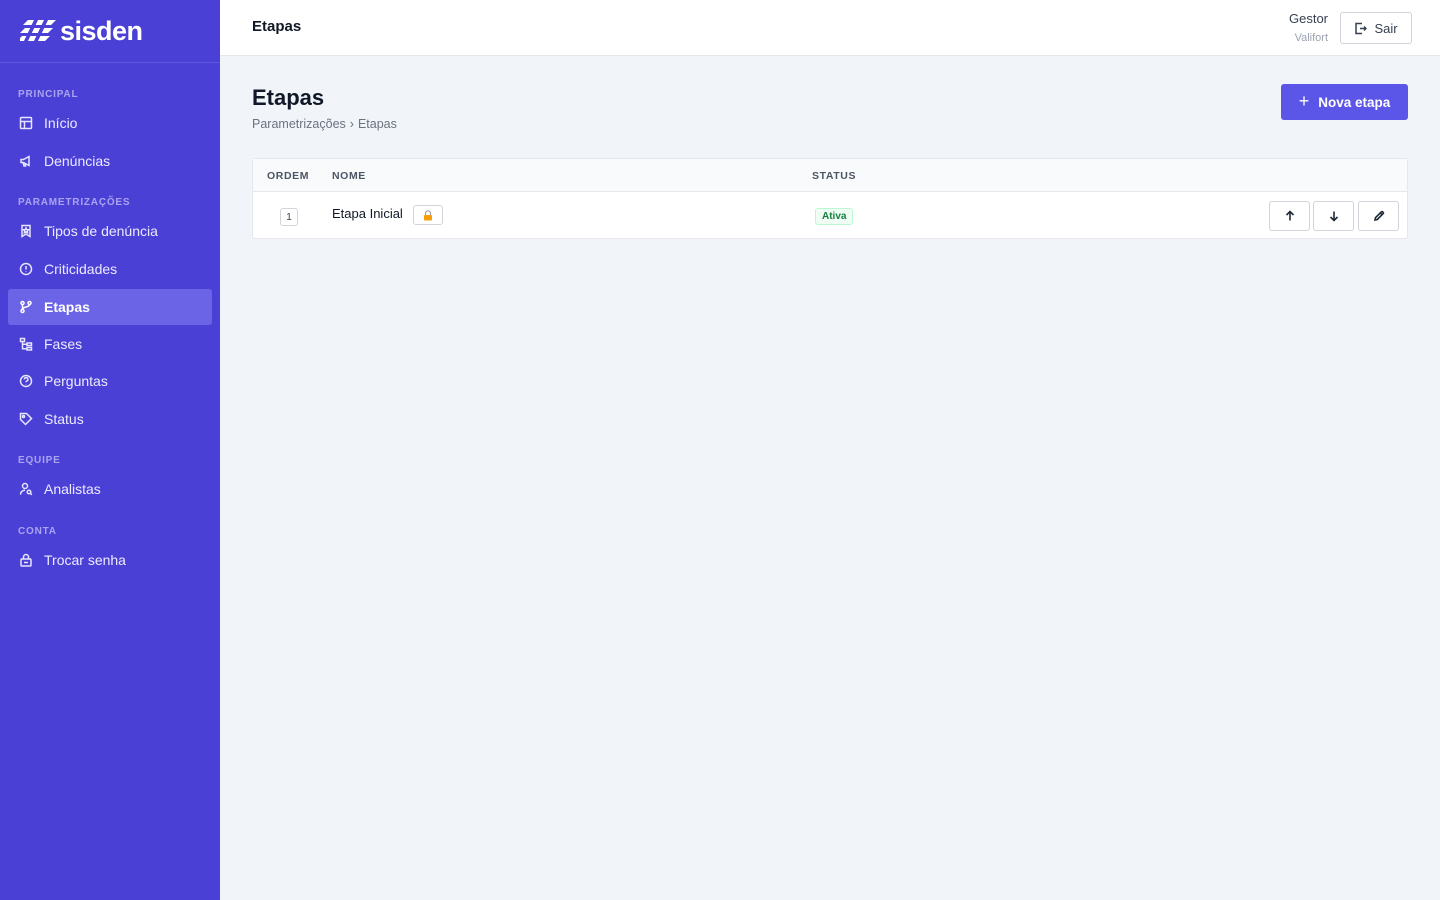 This screenshot has height=900, width=1440. What do you see at coordinates (1311, 38) in the screenshot?
I see `user-organization: Valifort` at bounding box center [1311, 38].